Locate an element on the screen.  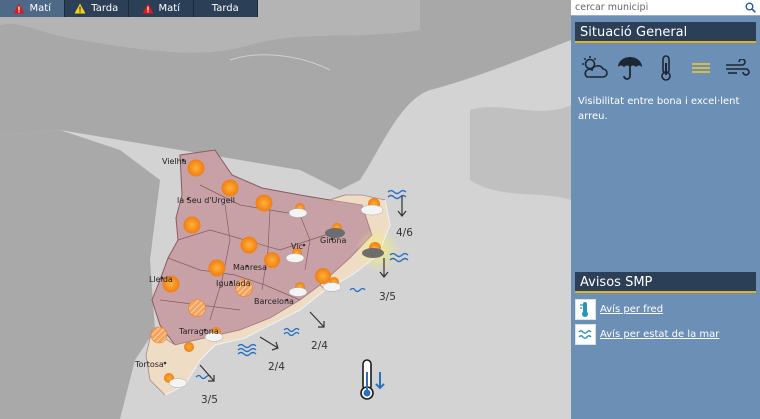
umbrella-icon is located at coordinates (630, 68).